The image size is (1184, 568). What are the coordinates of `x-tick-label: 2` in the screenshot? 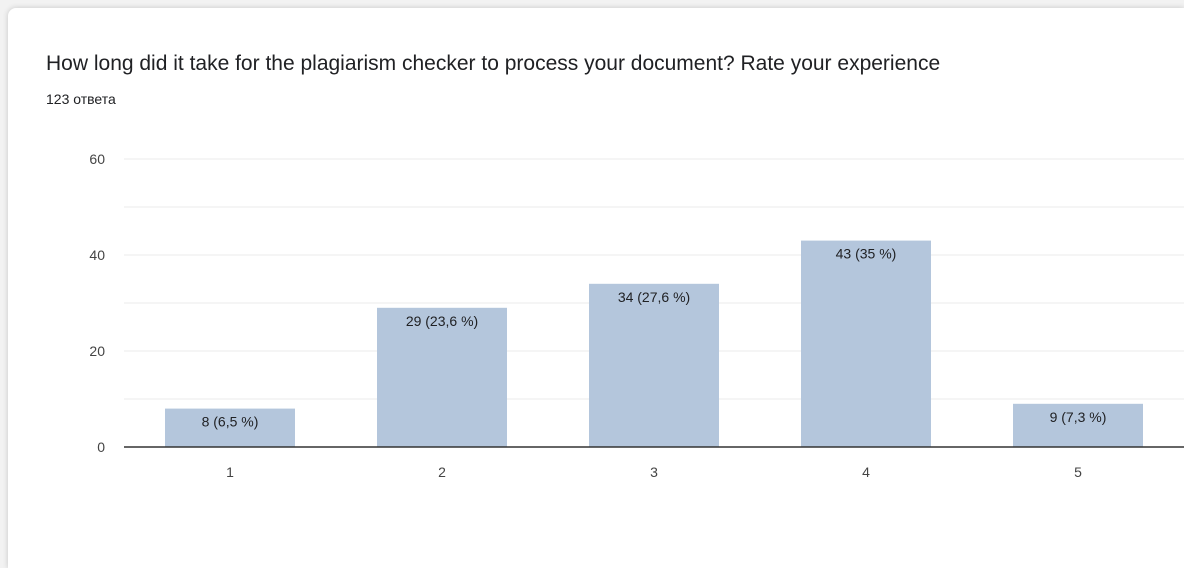 It's located at (442, 472).